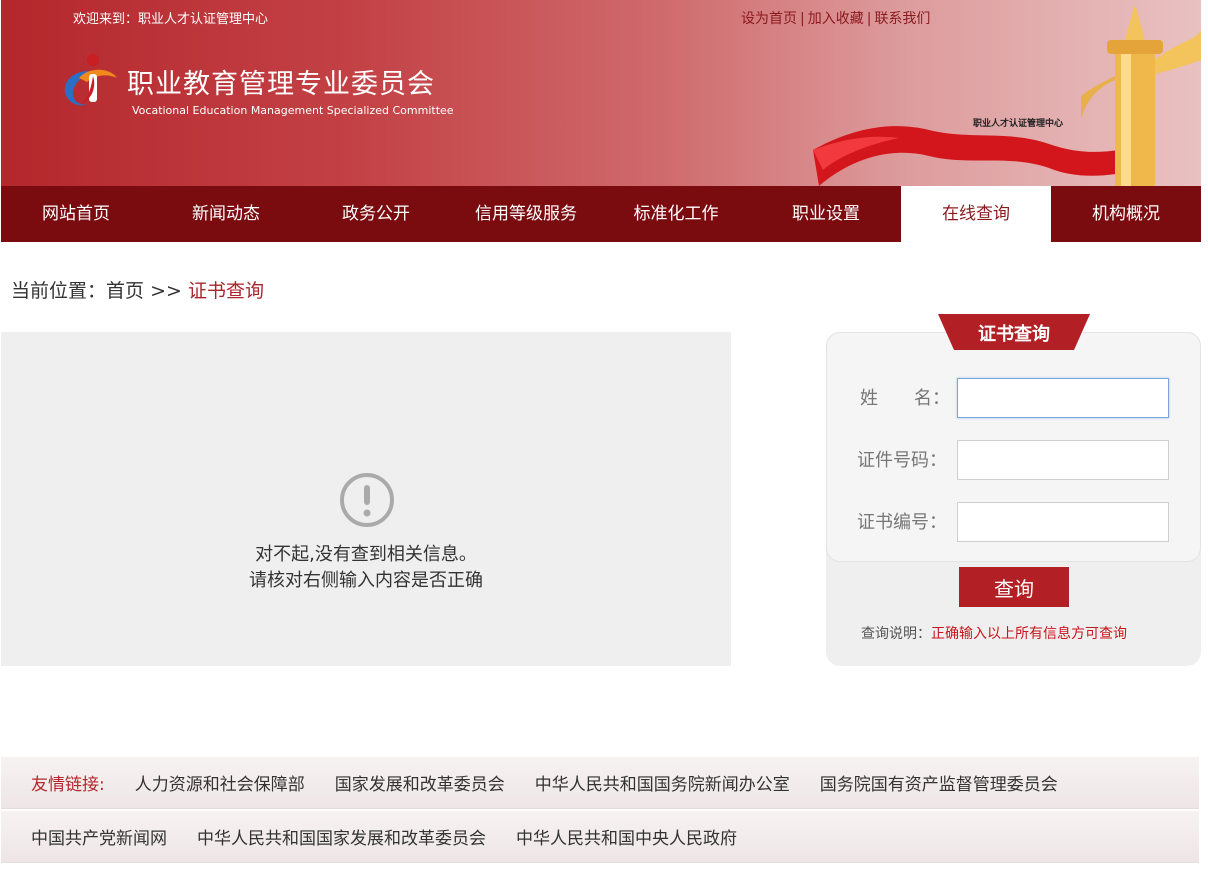 The height and width of the screenshot is (869, 1208). What do you see at coordinates (1014, 334) in the screenshot?
I see `query-tab-title: 证书查询` at bounding box center [1014, 334].